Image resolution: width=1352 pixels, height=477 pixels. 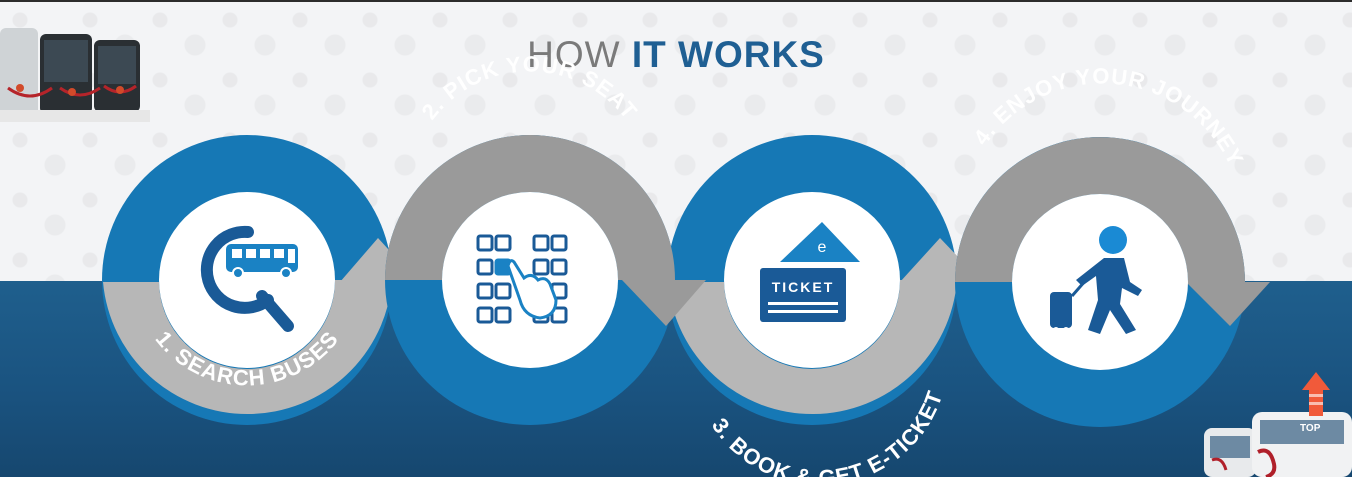 What do you see at coordinates (530, 87) in the screenshot?
I see `step-2-label: 2. PICK YOUR SEAT` at bounding box center [530, 87].